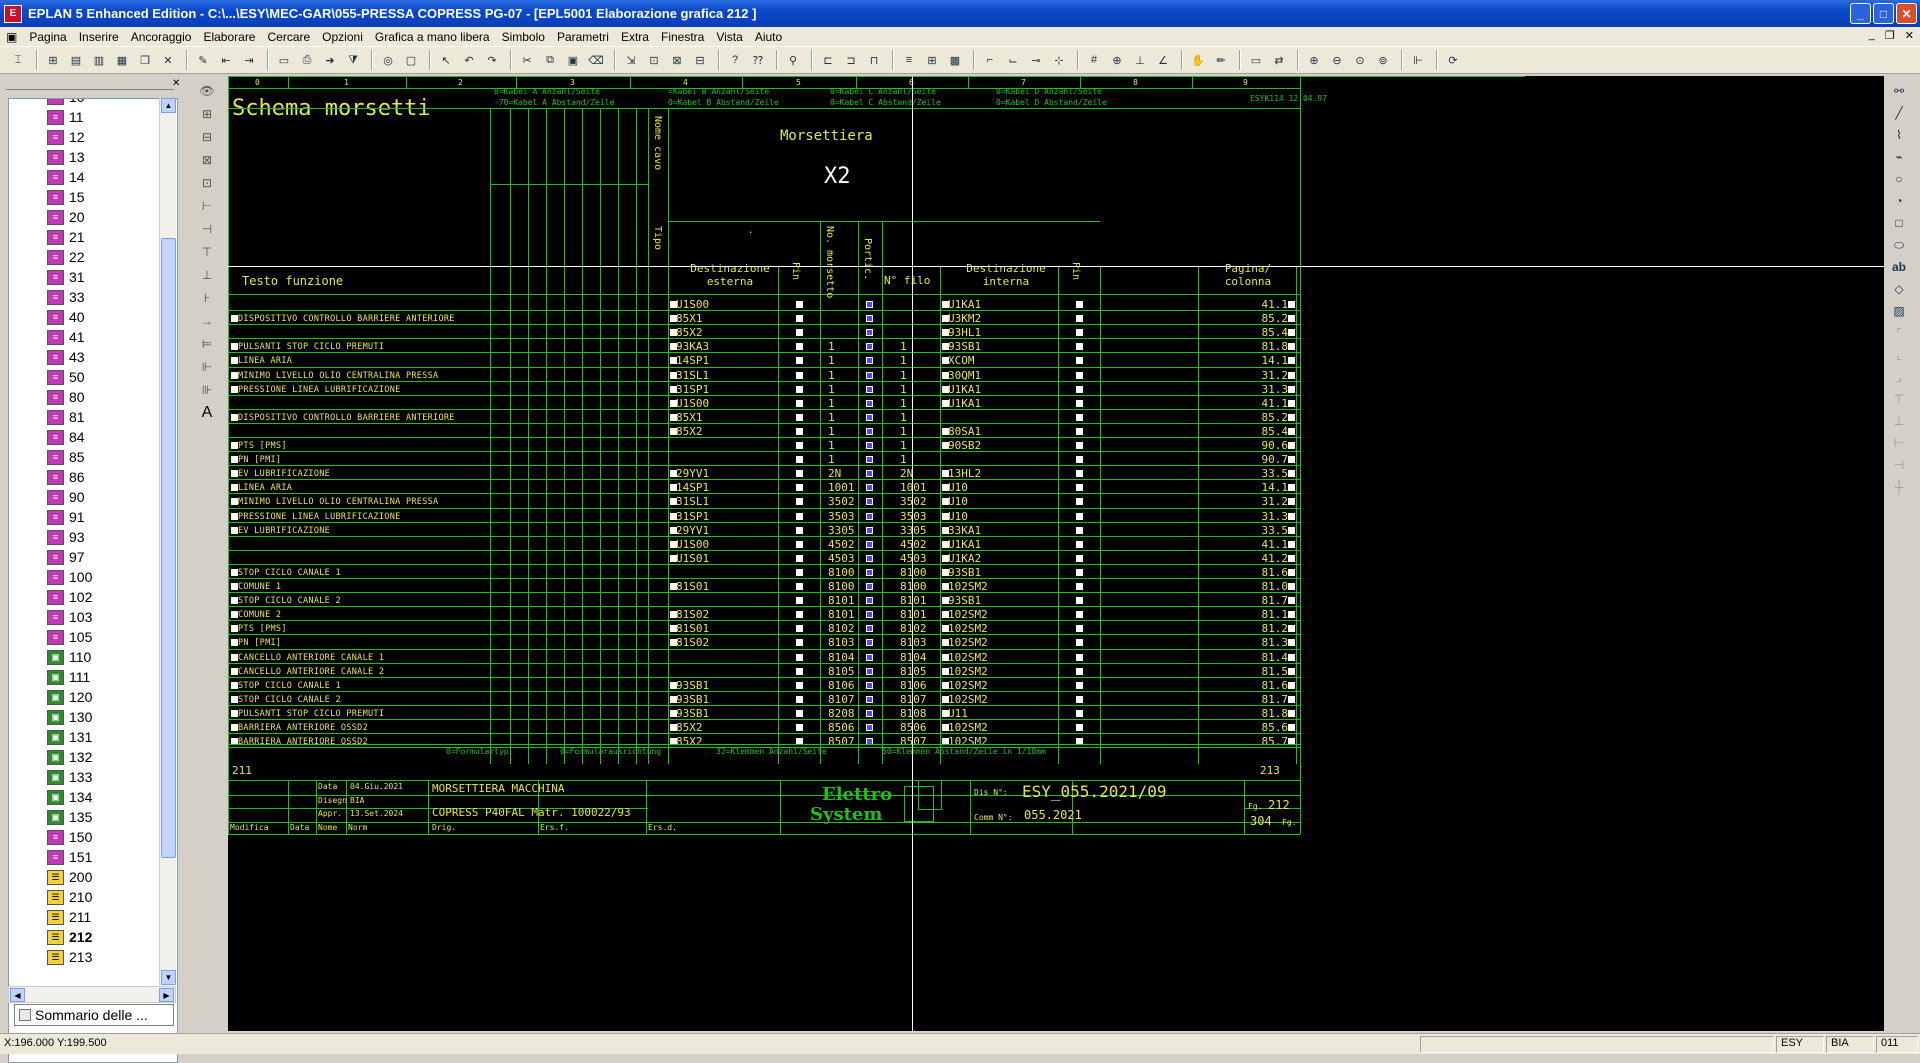 This screenshot has height=1063, width=1920. I want to click on tree-horizontal-scrollbar: ◀ ▶, so click(92, 994).